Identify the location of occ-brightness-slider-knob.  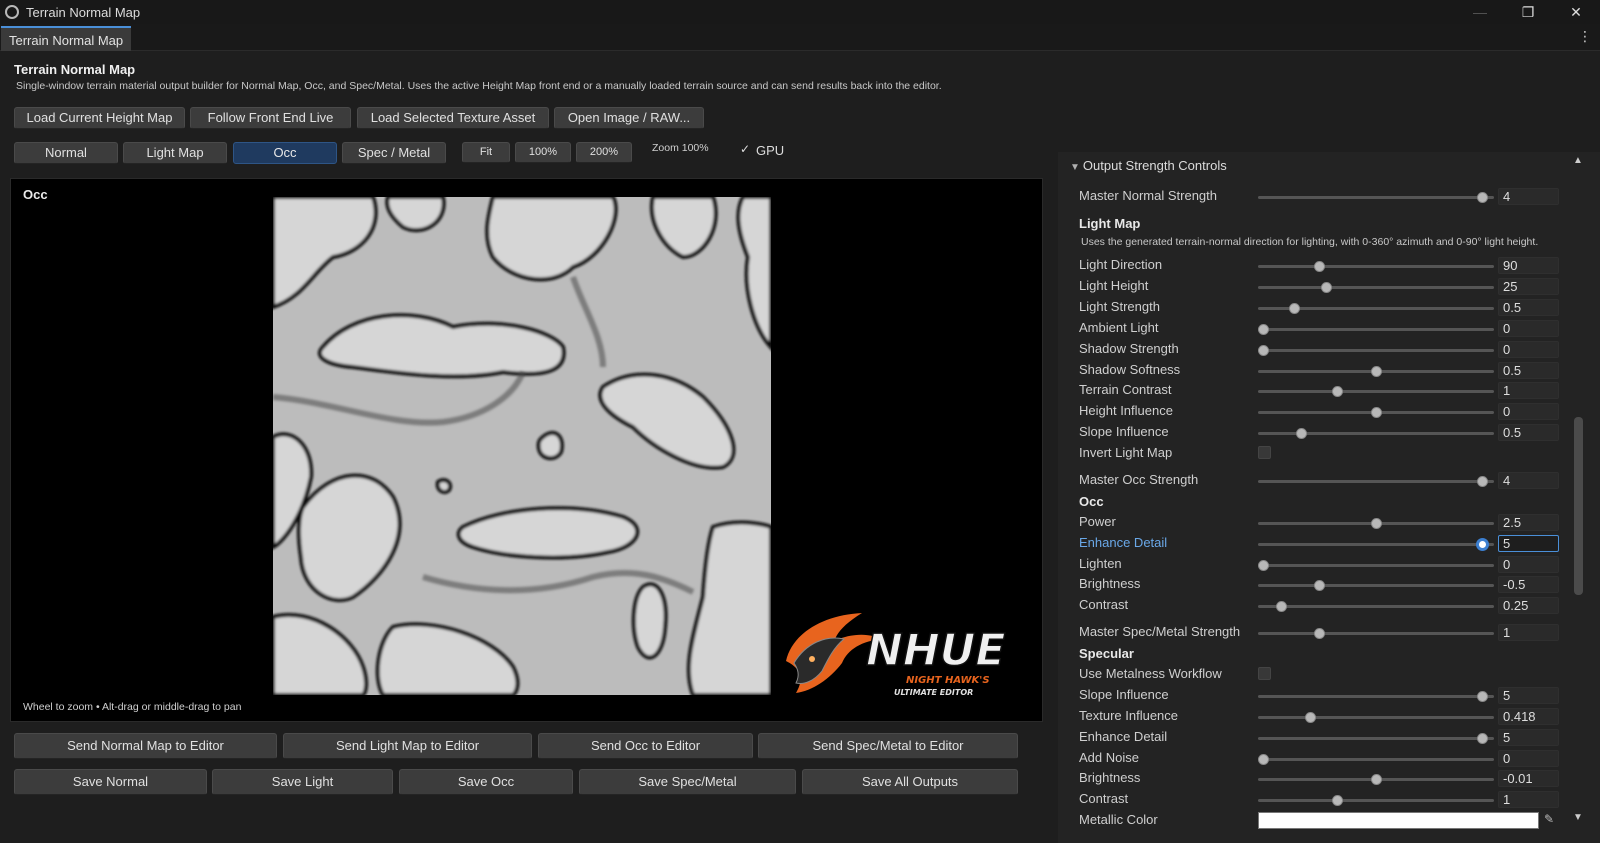
(1319, 585).